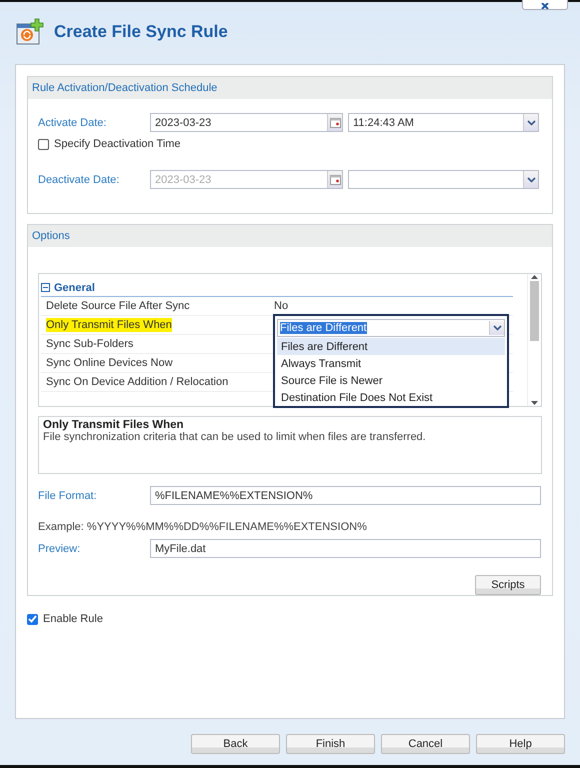 Image resolution: width=580 pixels, height=768 pixels. Describe the element at coordinates (118, 306) in the screenshot. I see `property-name: Delete Source File After Sync` at that location.